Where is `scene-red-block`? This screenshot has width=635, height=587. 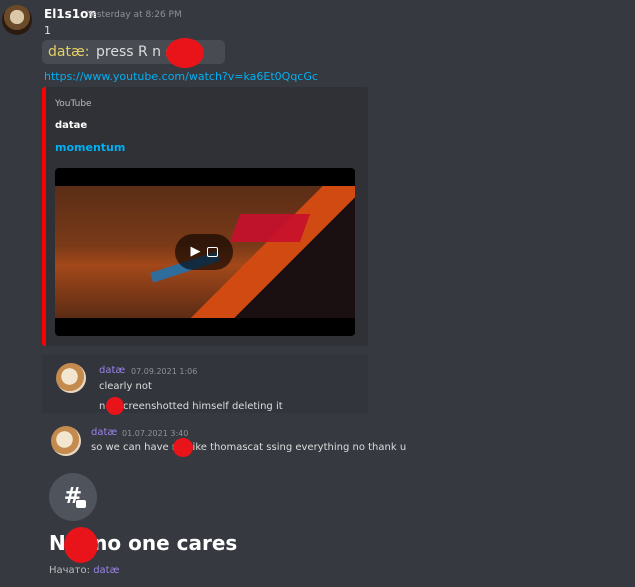 scene-red-block is located at coordinates (270, 228).